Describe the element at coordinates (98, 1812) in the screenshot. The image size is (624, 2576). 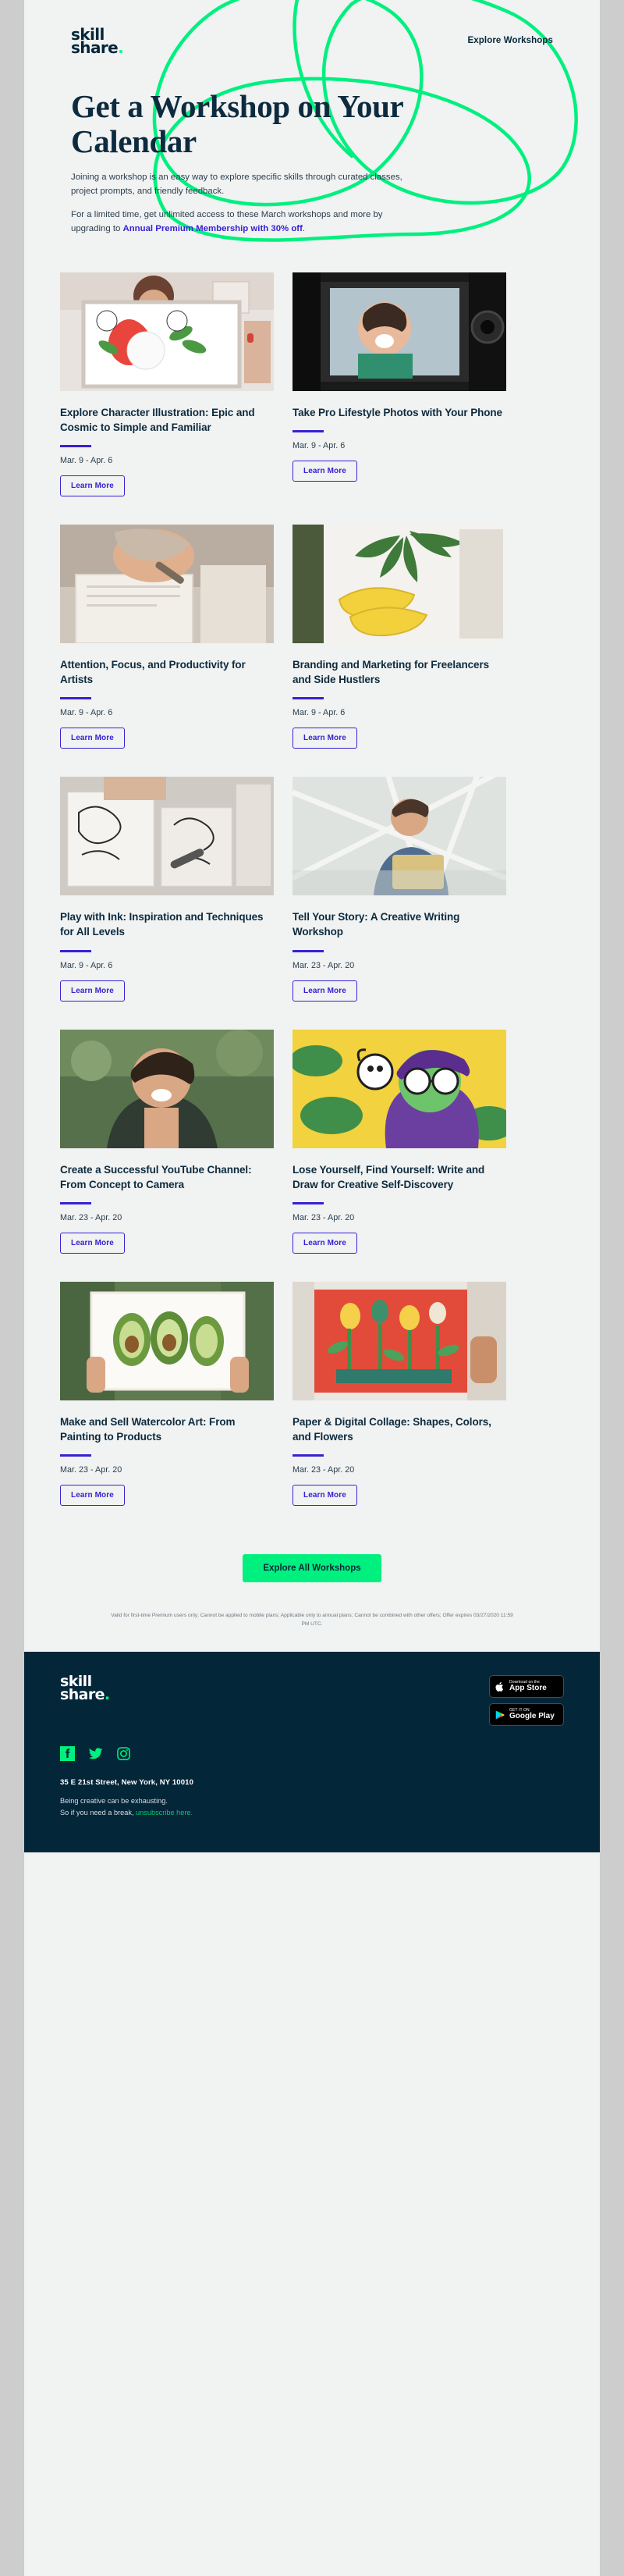
I see `footer-note-line-2-prefix: So if you need a break,` at that location.